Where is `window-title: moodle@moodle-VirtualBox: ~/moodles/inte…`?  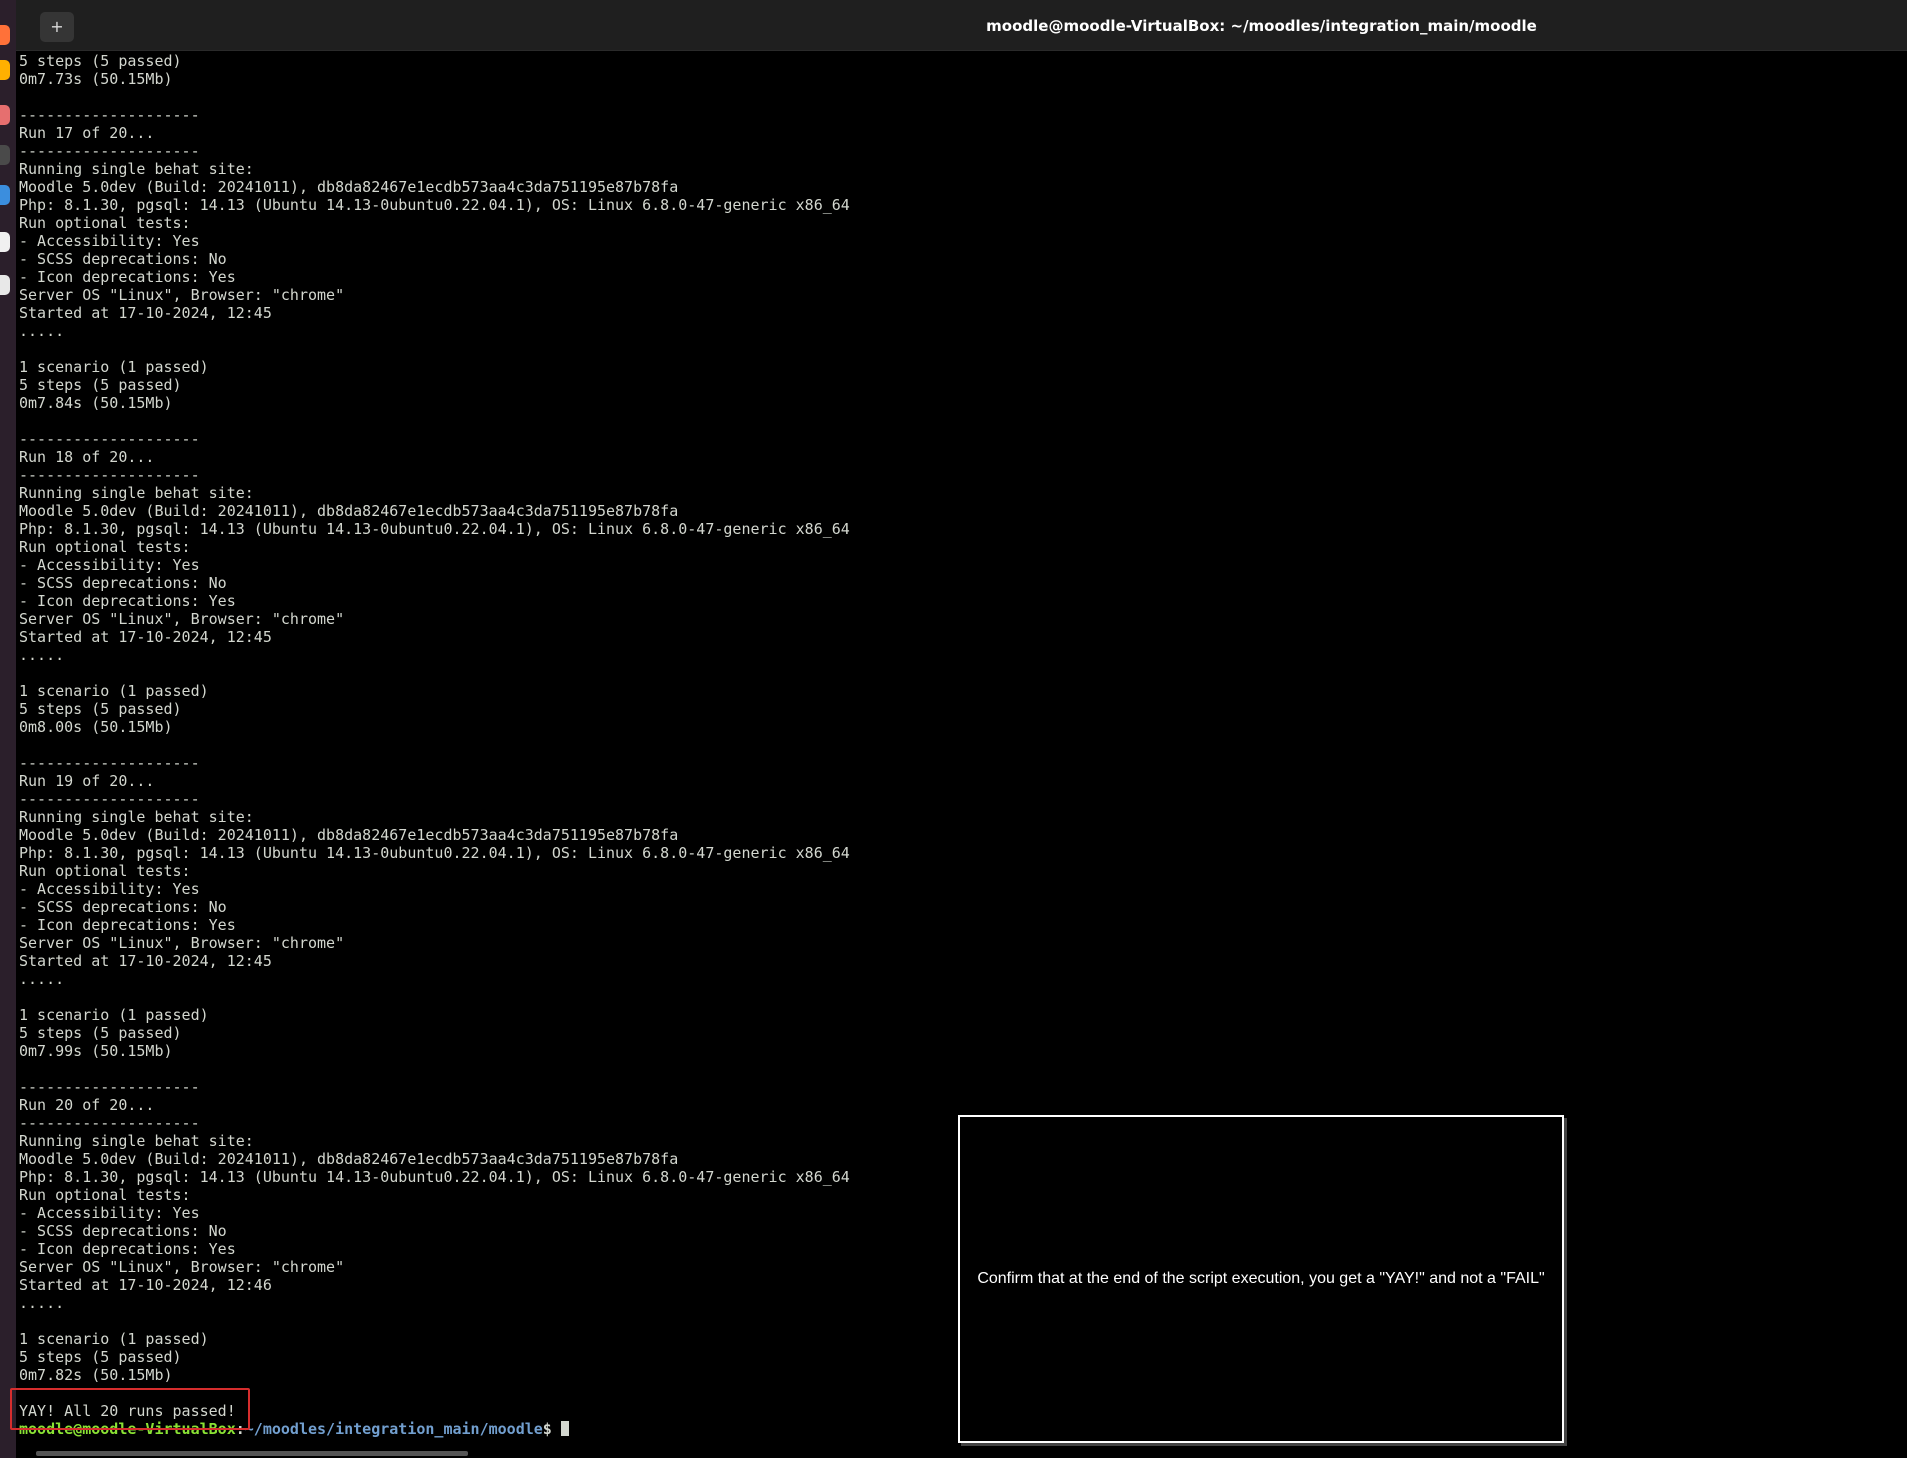 window-title: moodle@moodle-VirtualBox: ~/moodles/inte… is located at coordinates (1261, 26).